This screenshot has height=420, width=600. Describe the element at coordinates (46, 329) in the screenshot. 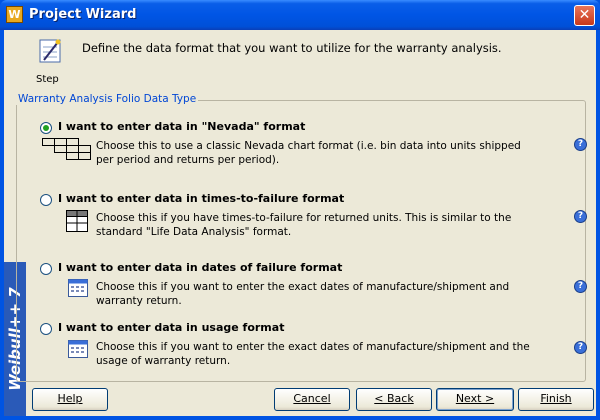

I see `radio-usage` at that location.